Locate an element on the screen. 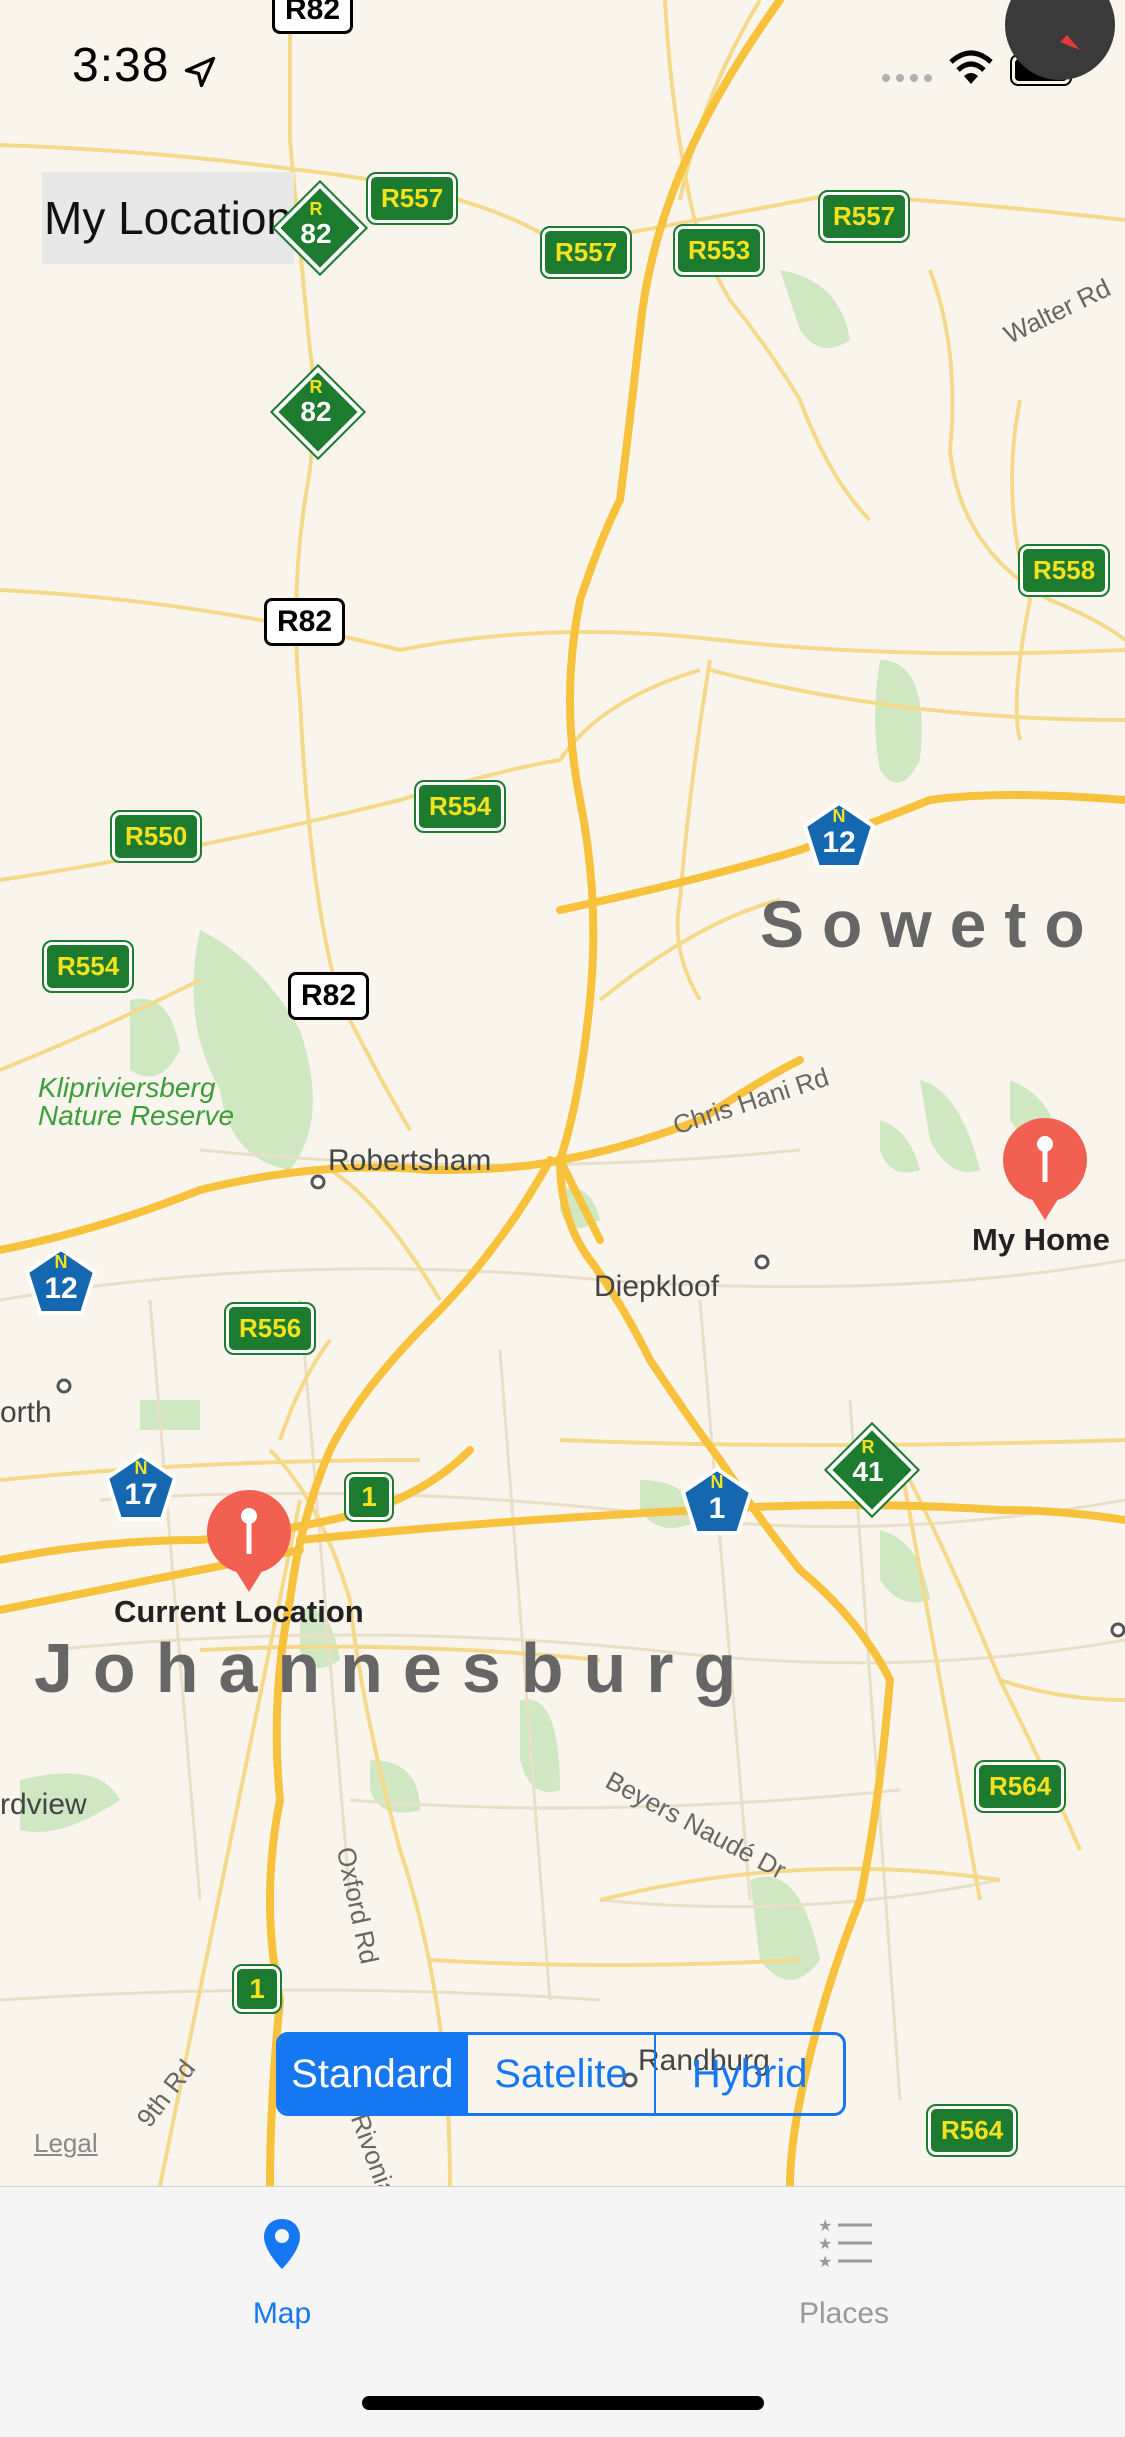  park-label-line: Nature Reserve is located at coordinates (136, 1115).